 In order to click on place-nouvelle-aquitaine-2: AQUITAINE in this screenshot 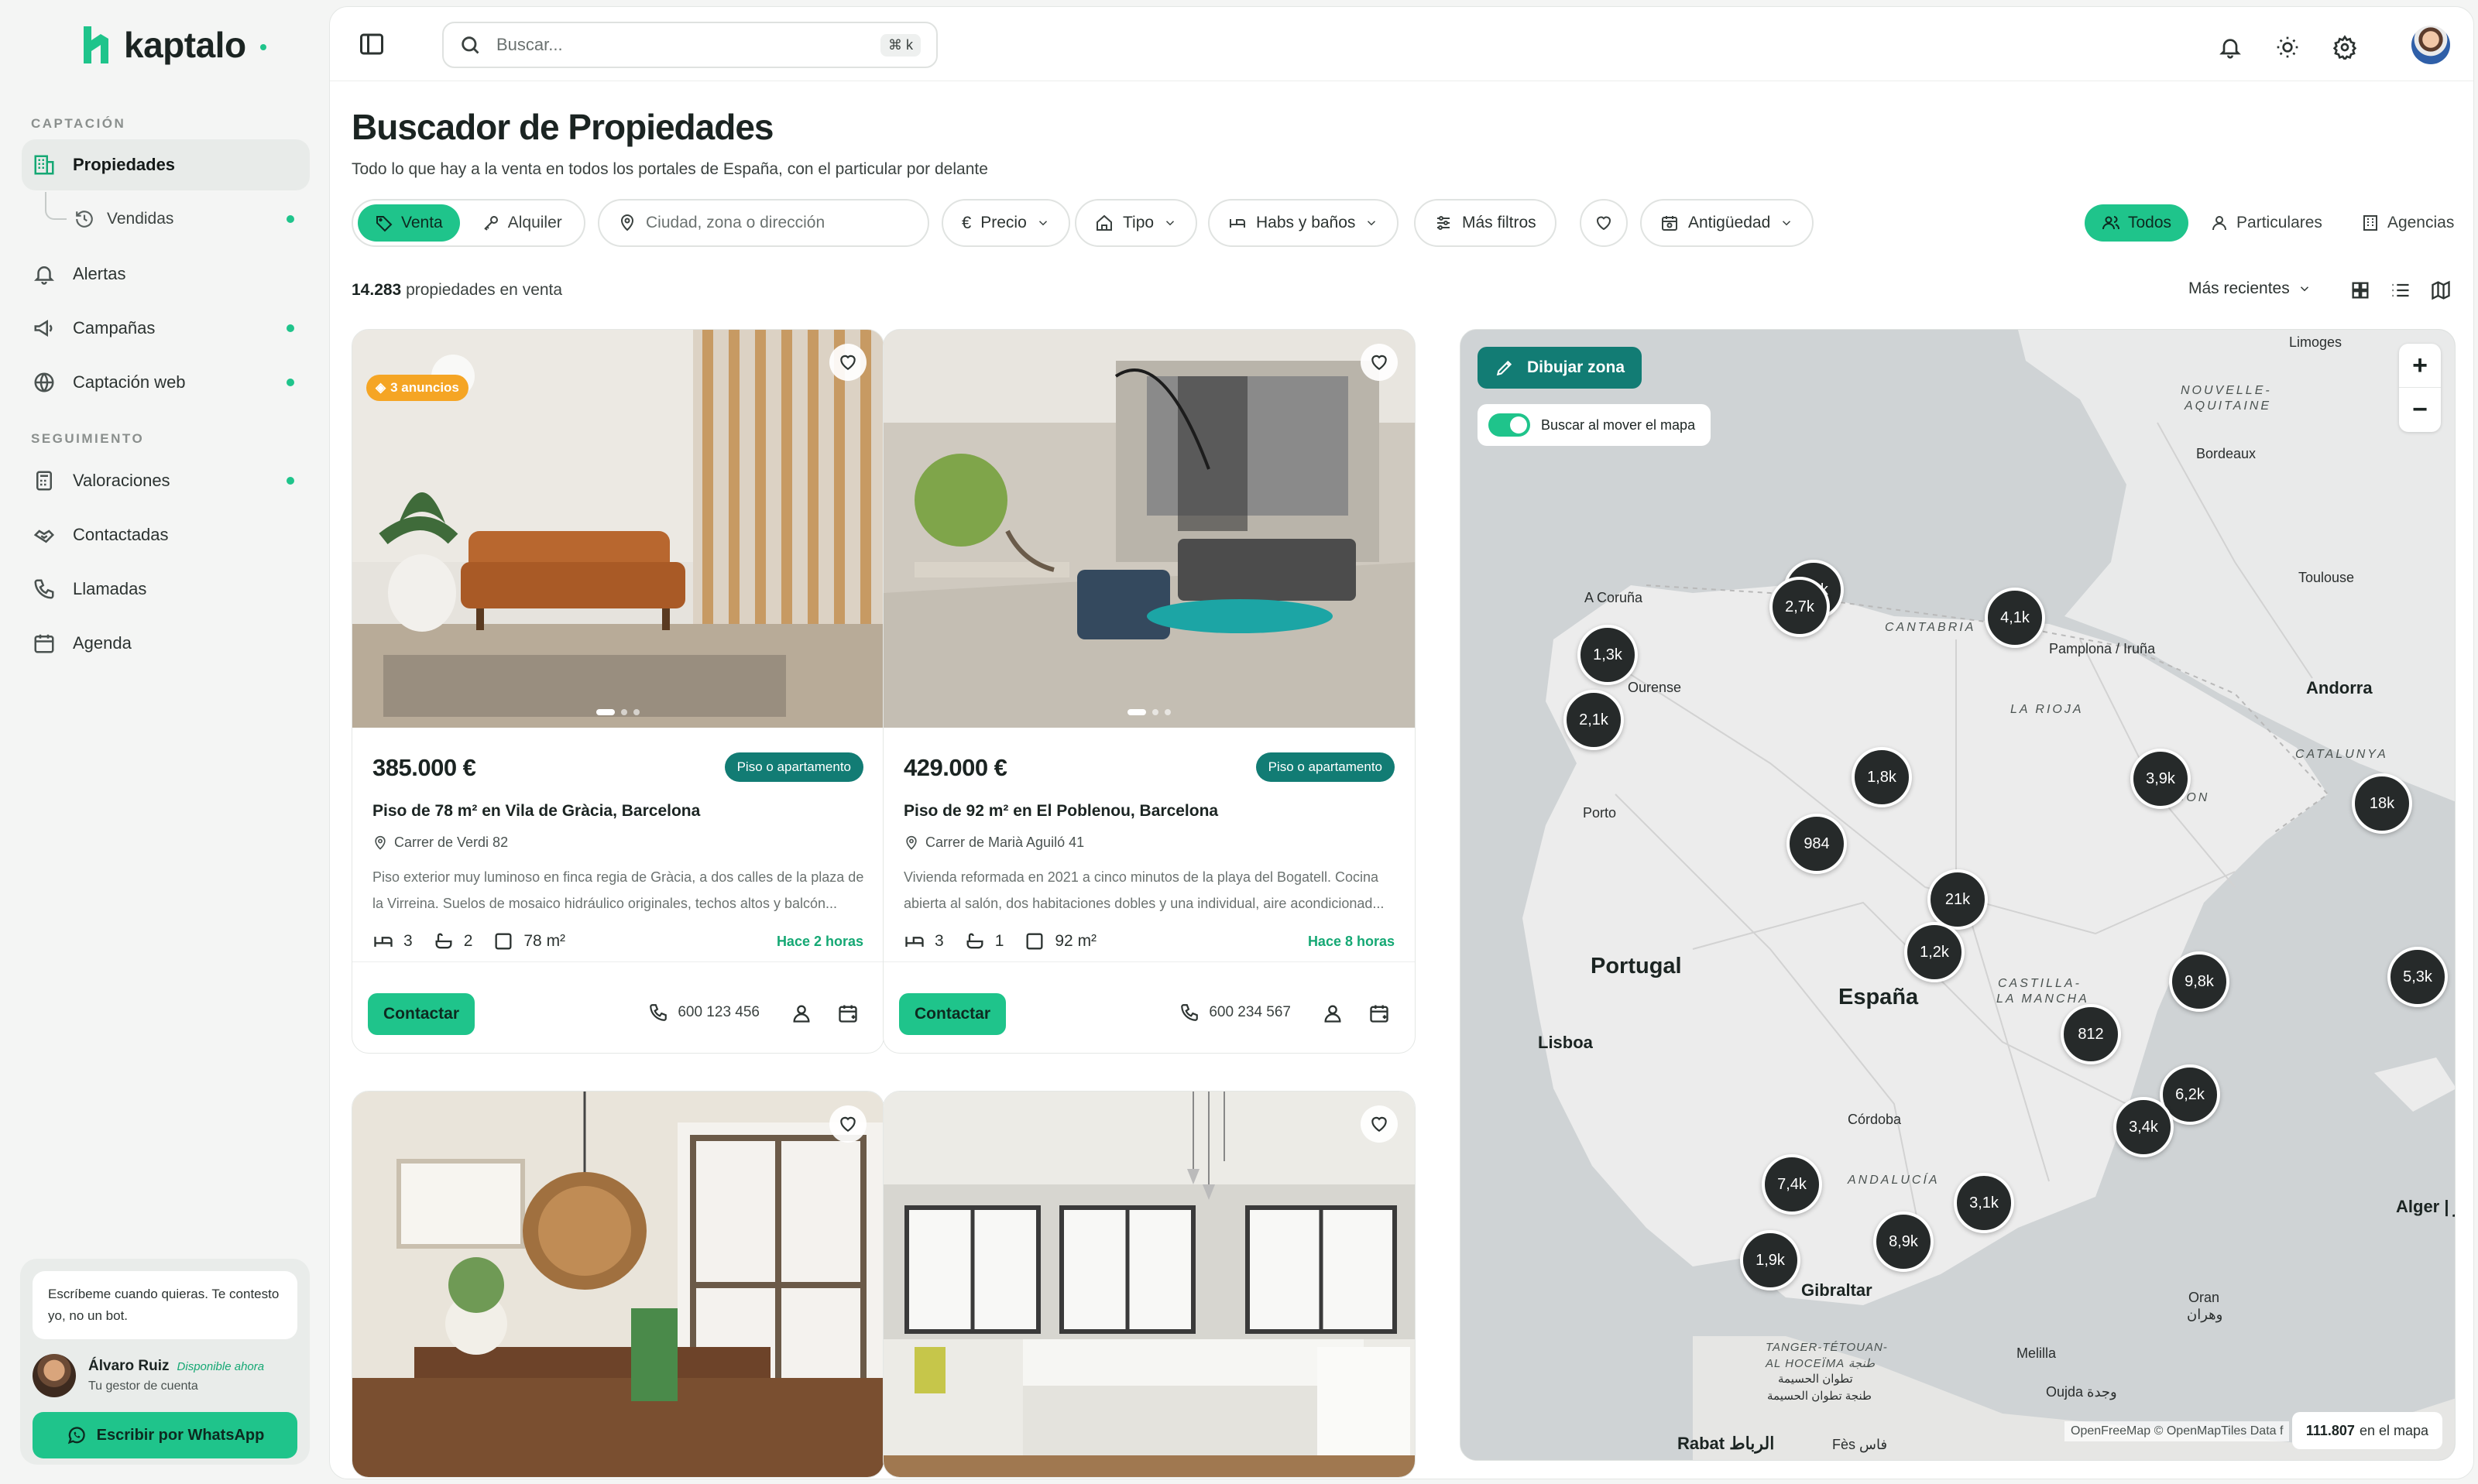, I will do `click(2228, 406)`.